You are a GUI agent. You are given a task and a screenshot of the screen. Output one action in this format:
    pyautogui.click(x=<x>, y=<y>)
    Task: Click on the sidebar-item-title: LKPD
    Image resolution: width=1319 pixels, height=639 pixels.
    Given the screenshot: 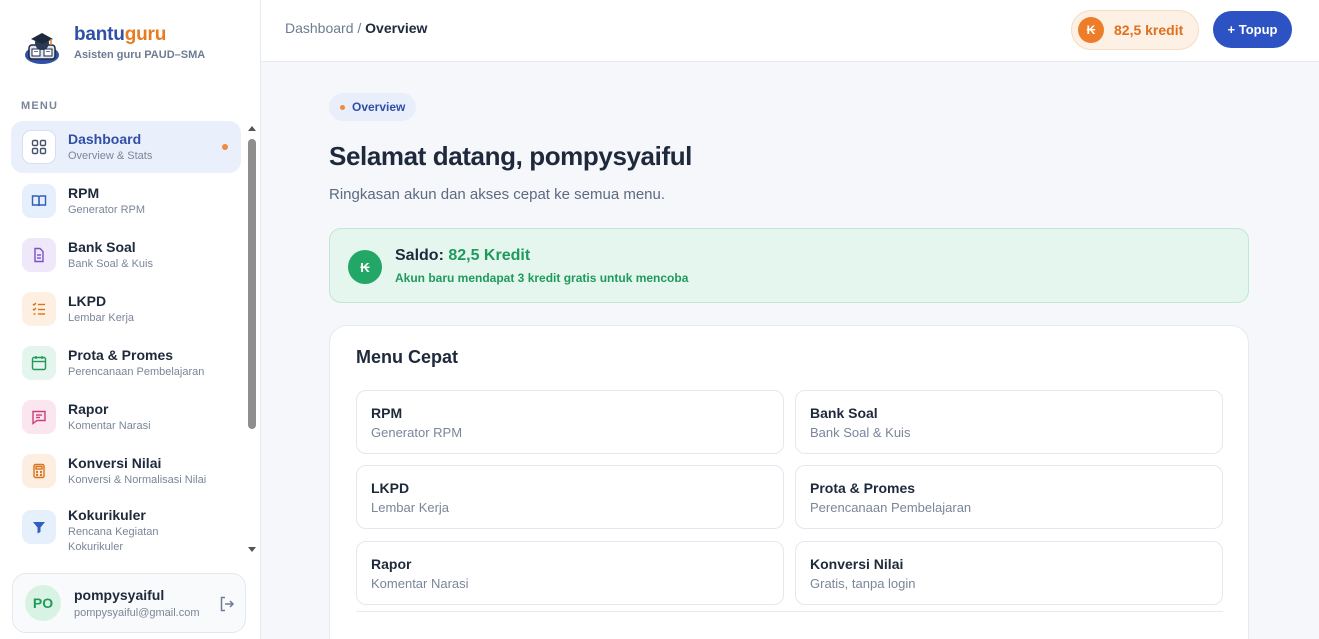 What is the action you would take?
    pyautogui.click(x=87, y=300)
    